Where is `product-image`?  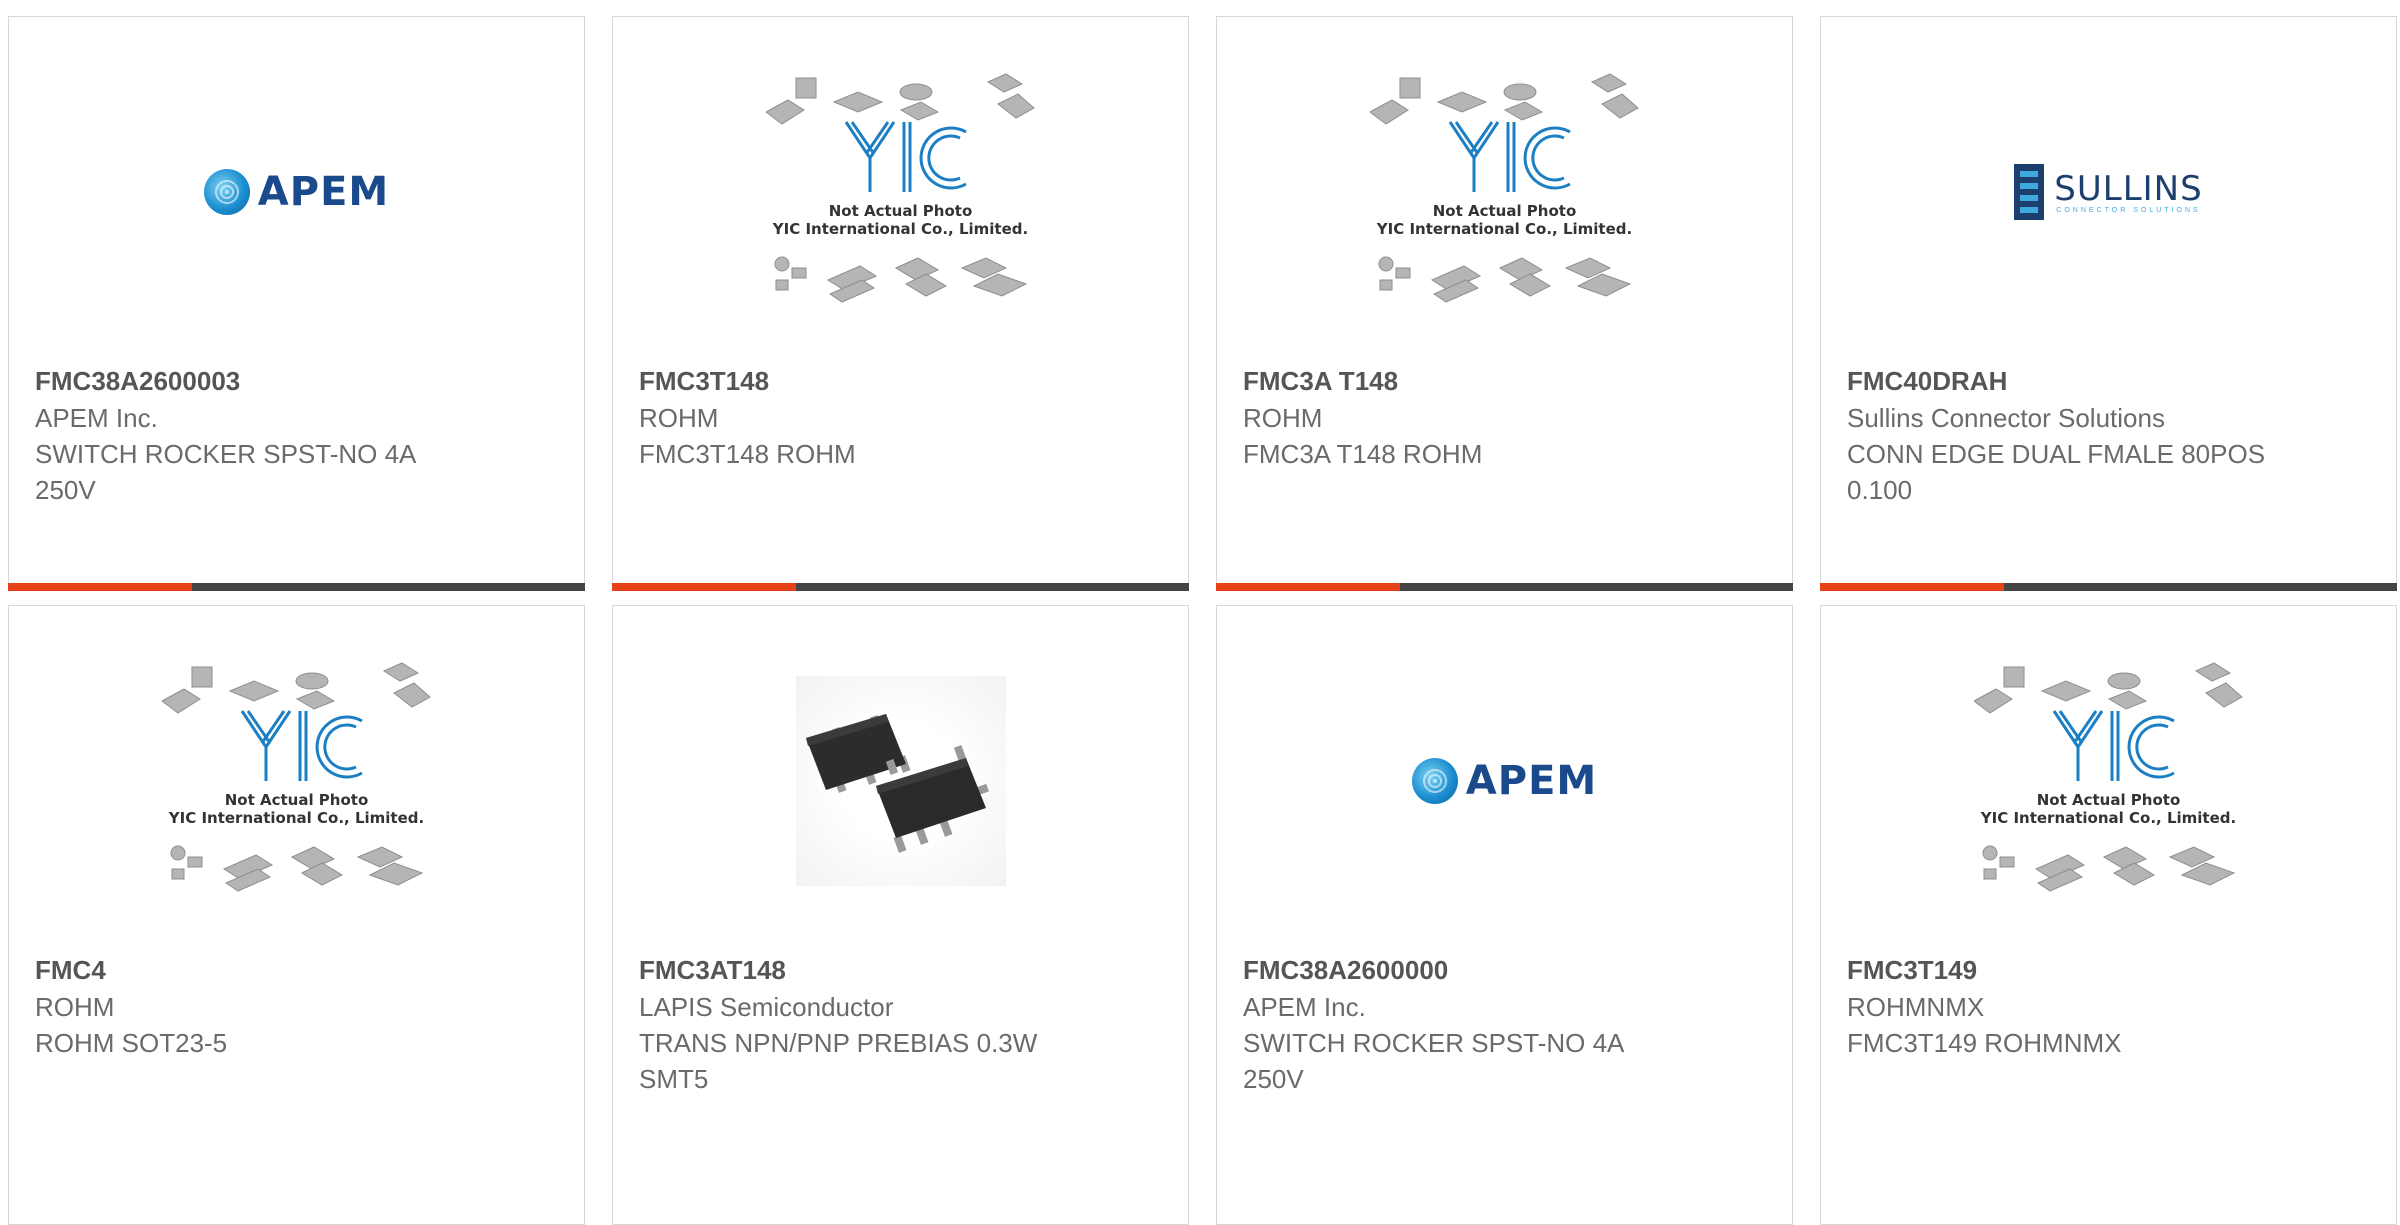 product-image is located at coordinates (900, 781).